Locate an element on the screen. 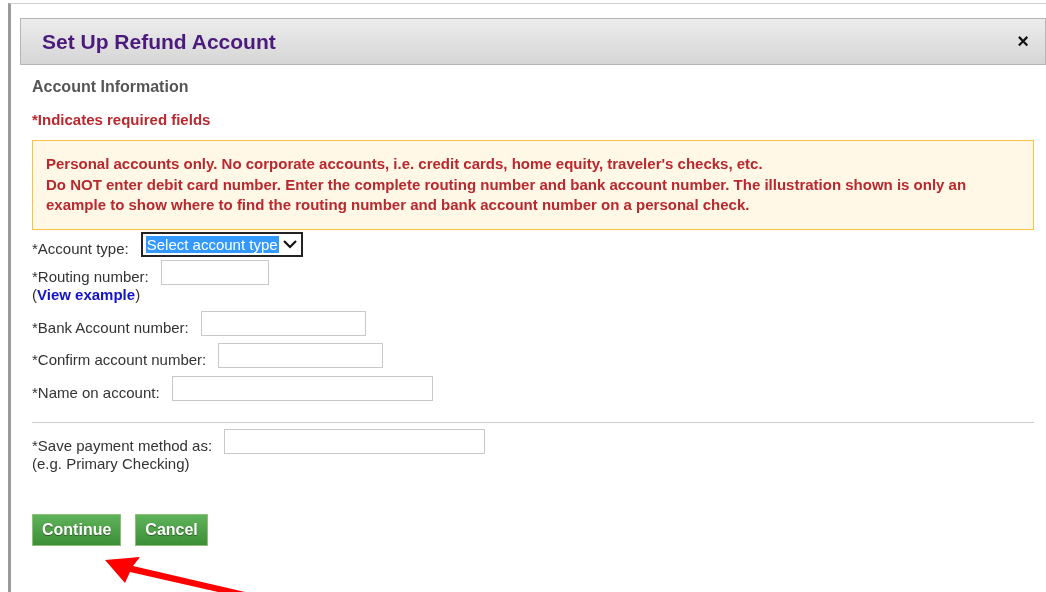 This screenshot has width=1046, height=592. cancel-button: Cancel is located at coordinates (171, 529).